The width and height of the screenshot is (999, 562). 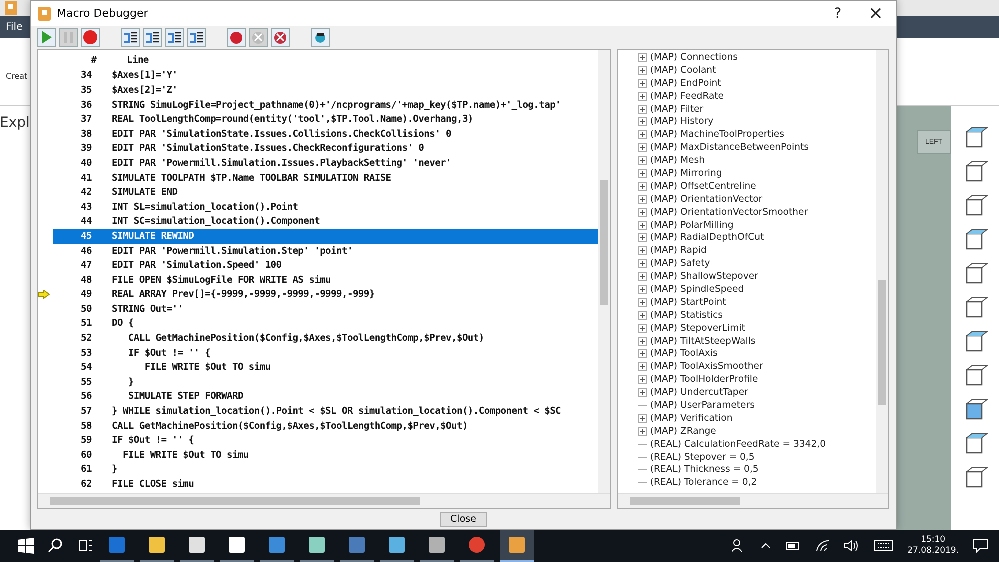 What do you see at coordinates (325, 265) in the screenshot?
I see `code-line: 47 EDIT PAR 'Simulation.Speed' 100` at bounding box center [325, 265].